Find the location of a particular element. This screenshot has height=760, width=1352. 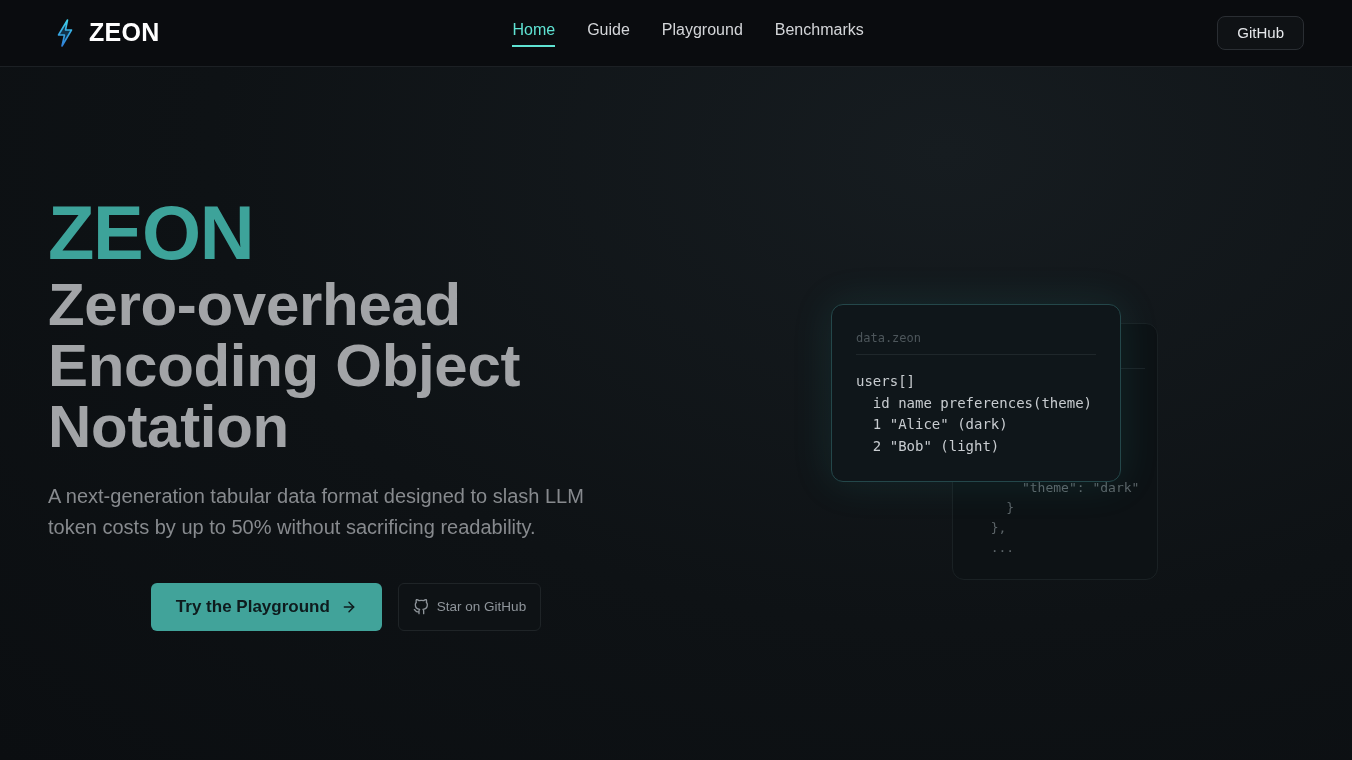

hero-heading: Zero-overhead Encoding Object Notation is located at coordinates (285, 365).